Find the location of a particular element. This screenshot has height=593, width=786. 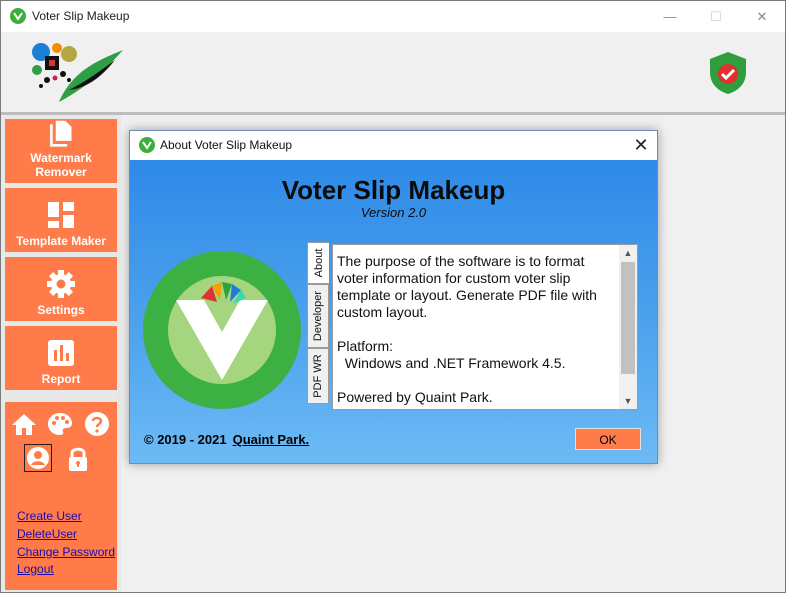

window-title: Voter Slip Makeup is located at coordinates (81, 16).